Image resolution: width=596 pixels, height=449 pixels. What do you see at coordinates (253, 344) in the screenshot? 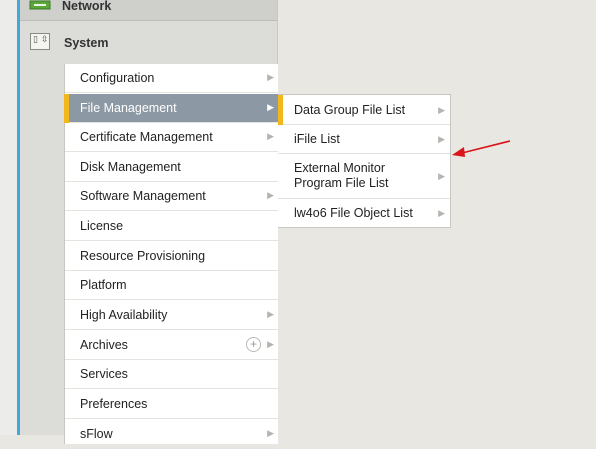
I see `plus-circle-icon: +` at bounding box center [253, 344].